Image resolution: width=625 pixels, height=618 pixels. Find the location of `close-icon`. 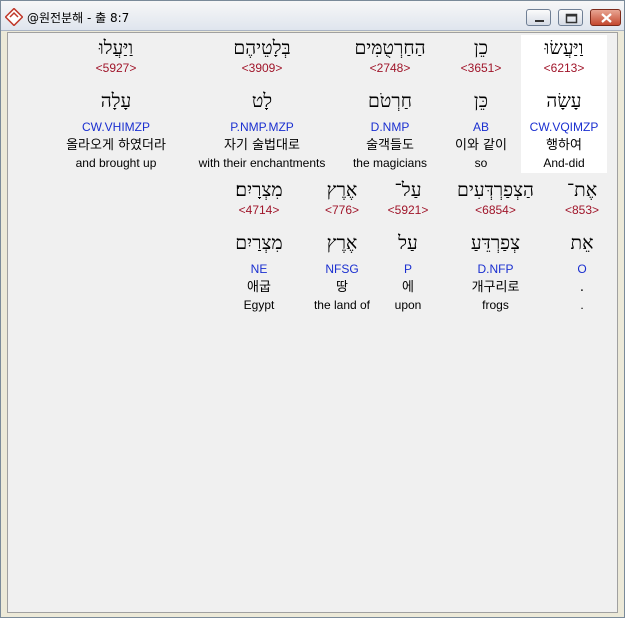

close-icon is located at coordinates (606, 18).